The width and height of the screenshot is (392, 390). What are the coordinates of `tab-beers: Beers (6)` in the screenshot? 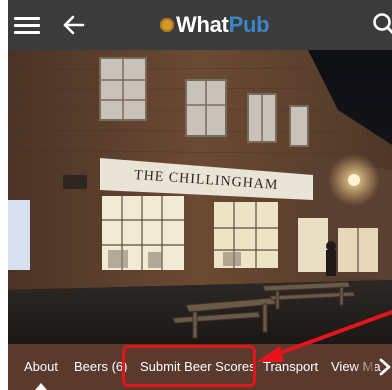 It's located at (100, 366).